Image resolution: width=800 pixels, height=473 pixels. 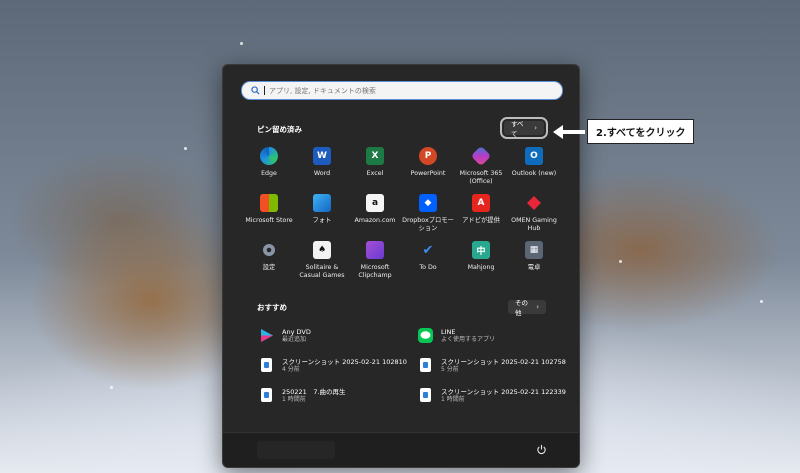 I want to click on annotation-callout: 2.すべてをクリック, so click(x=624, y=131).